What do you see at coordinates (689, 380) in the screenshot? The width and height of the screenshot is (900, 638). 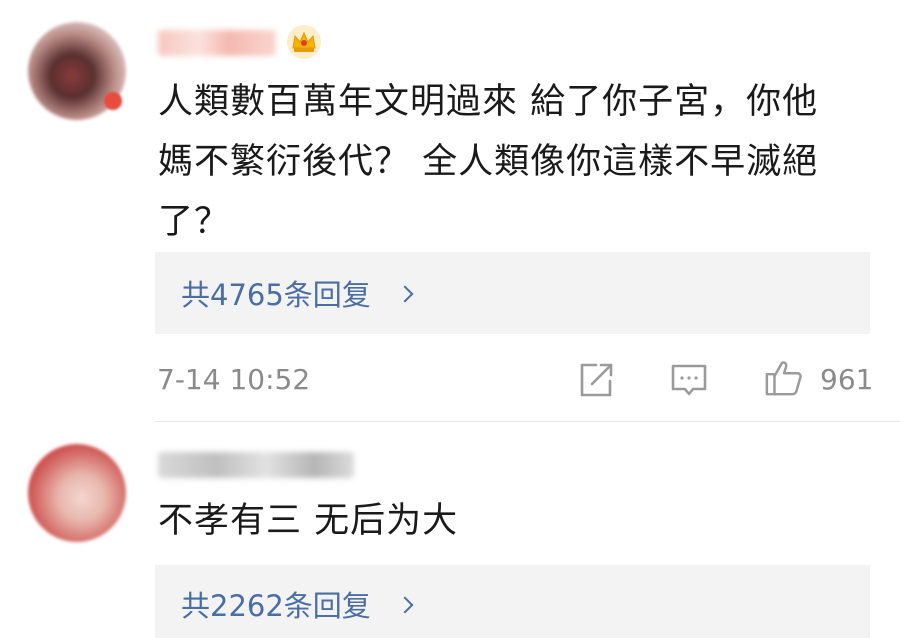 I see `comment-icon` at bounding box center [689, 380].